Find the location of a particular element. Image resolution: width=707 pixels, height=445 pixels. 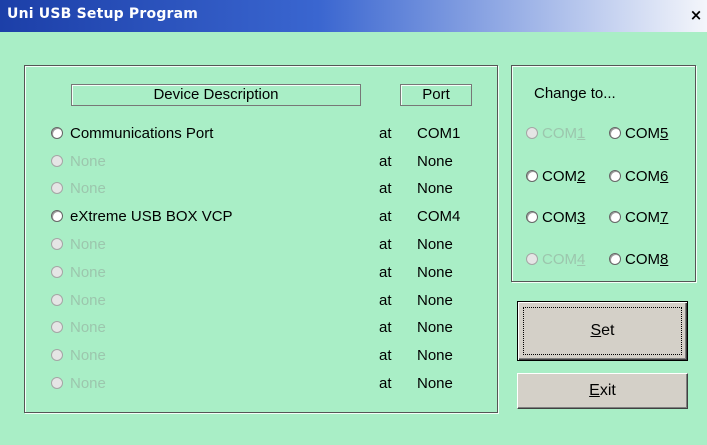

device-description-header: Device Description is located at coordinates (216, 95).